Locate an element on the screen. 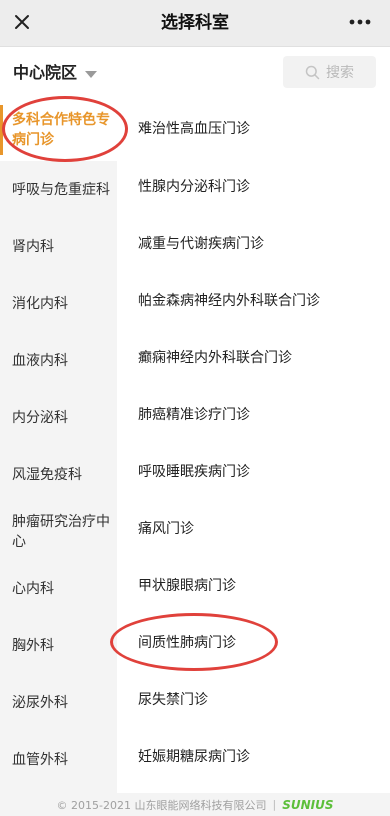  sidebar-item-label: 风湿免疫科 is located at coordinates (47, 474).